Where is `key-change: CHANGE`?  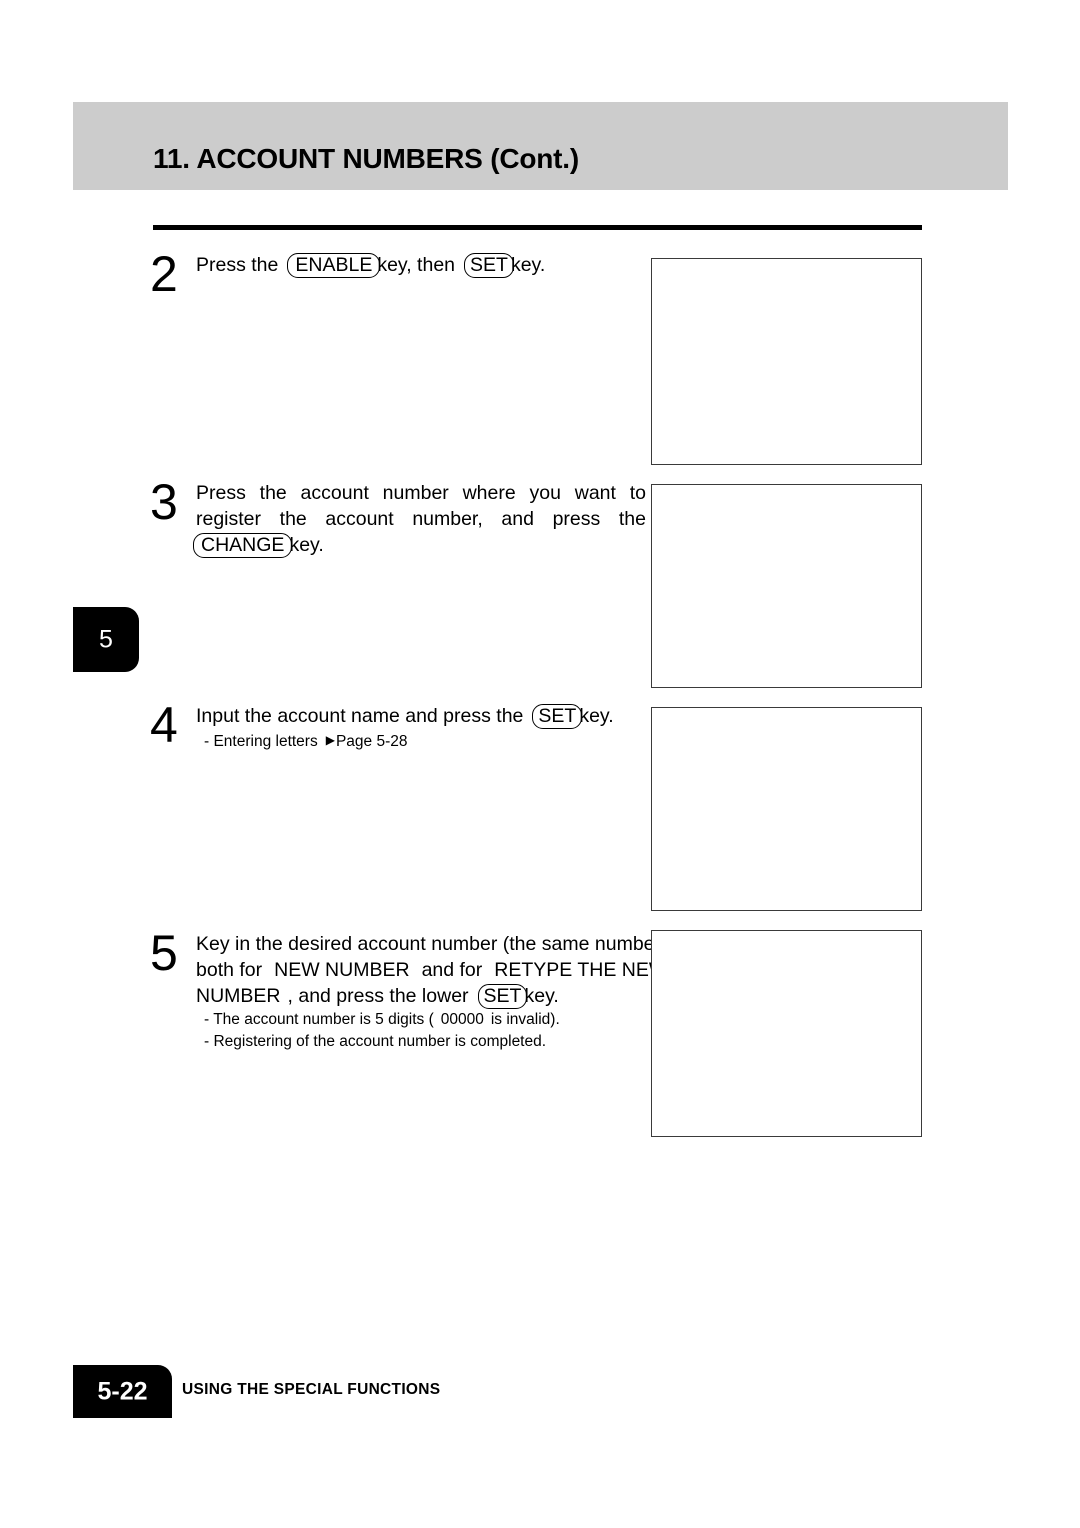
key-change: CHANGE is located at coordinates (243, 545).